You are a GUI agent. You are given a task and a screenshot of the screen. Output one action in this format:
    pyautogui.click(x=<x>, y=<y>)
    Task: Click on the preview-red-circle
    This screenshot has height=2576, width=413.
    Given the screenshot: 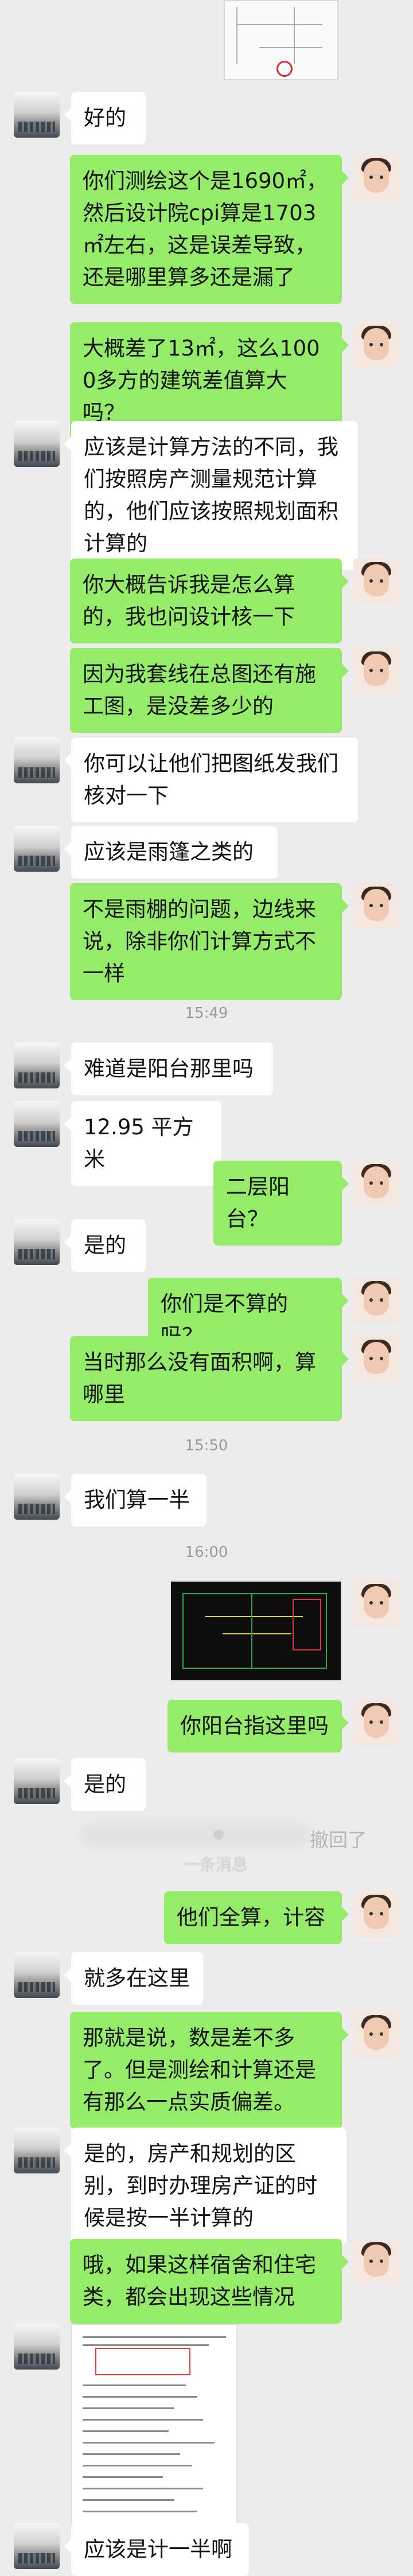 What is the action you would take?
    pyautogui.click(x=284, y=69)
    